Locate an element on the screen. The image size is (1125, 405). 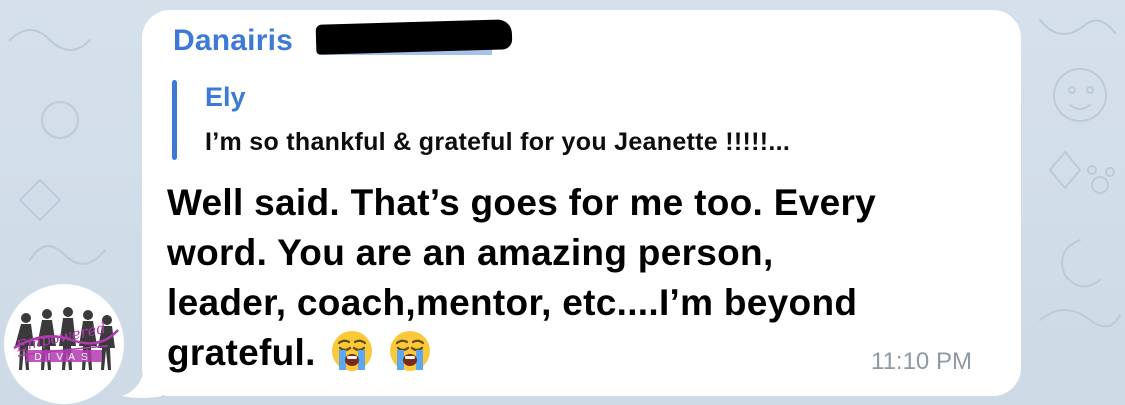
message-line: Well said. That’s goes for me too. Every is located at coordinates (522, 202).